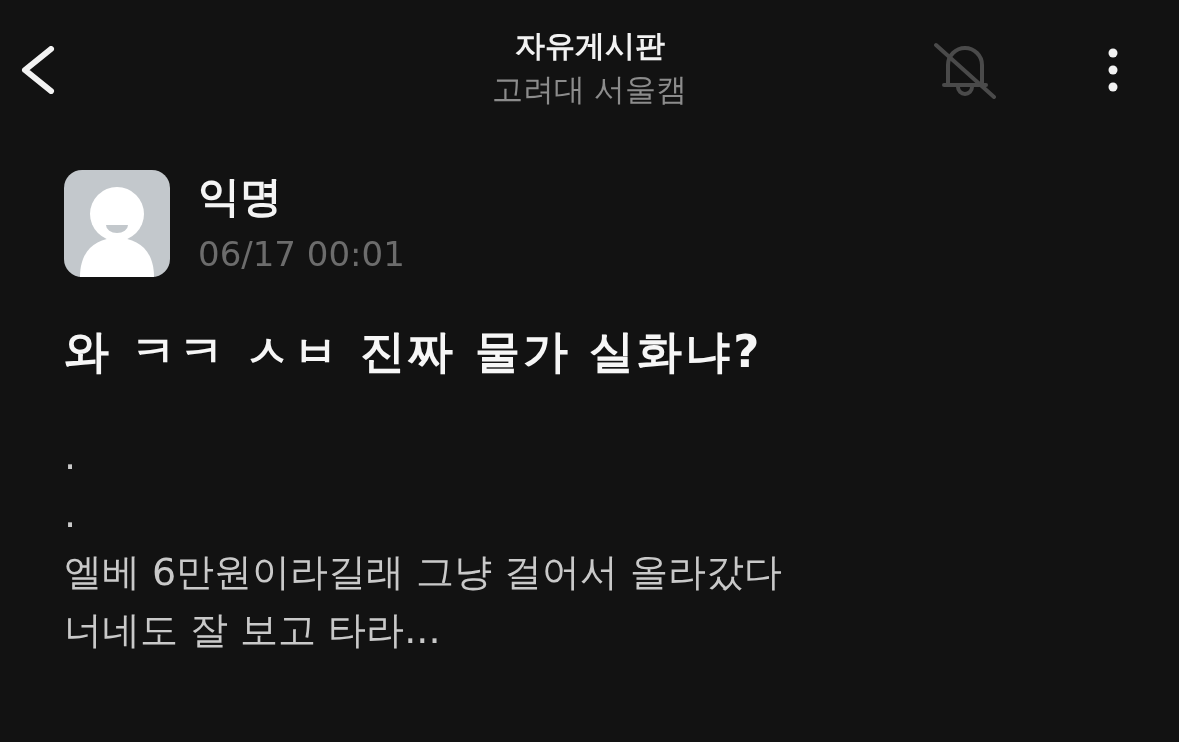  Describe the element at coordinates (301, 254) in the screenshot. I see `post-time: 06/17 00:01` at that location.